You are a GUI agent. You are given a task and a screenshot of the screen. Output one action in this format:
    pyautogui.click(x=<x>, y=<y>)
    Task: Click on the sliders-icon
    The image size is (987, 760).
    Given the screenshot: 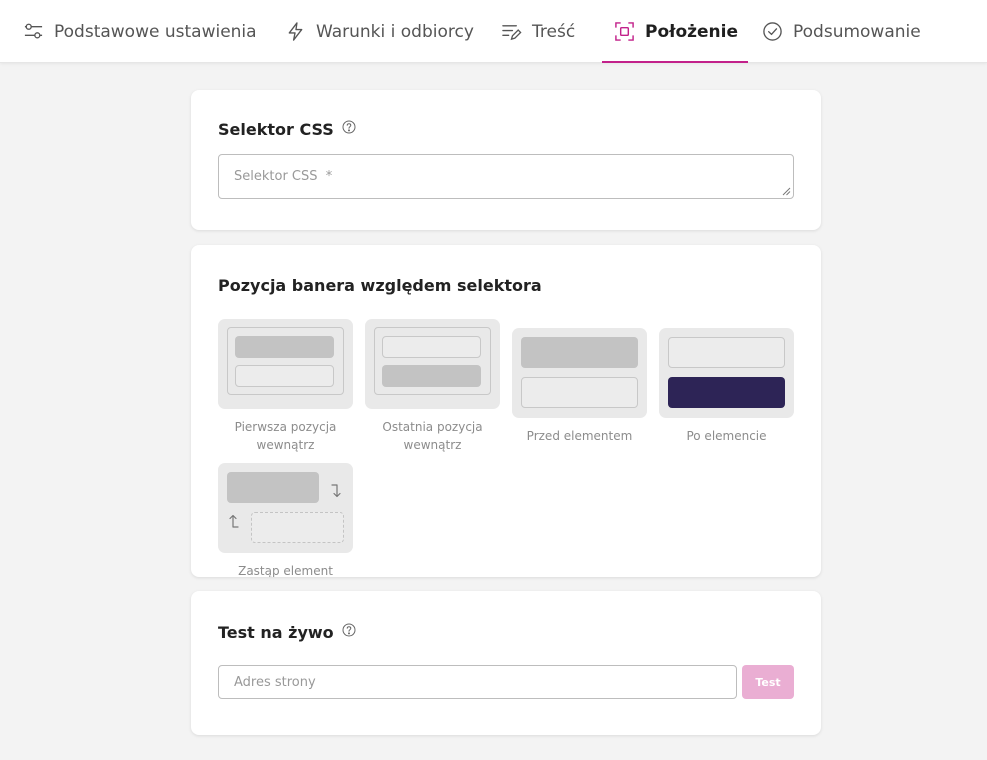 What is the action you would take?
    pyautogui.click(x=33, y=31)
    